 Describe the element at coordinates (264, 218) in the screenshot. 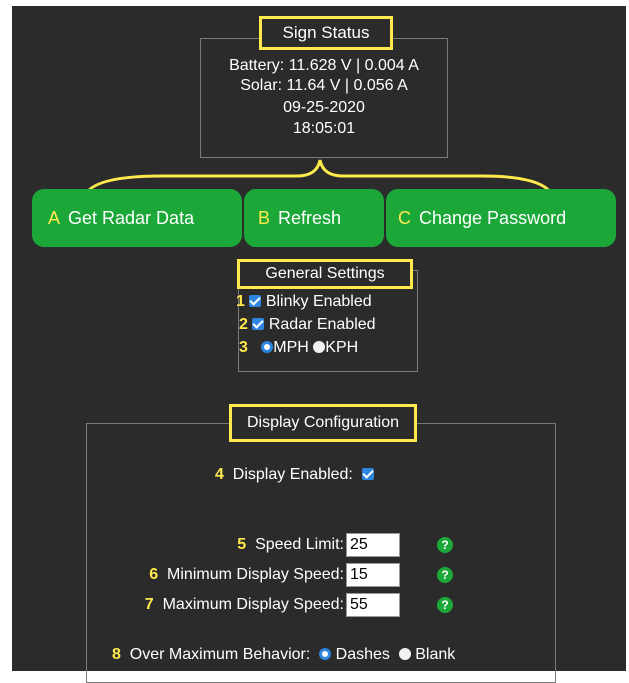

I see `button-letter-b: B` at that location.